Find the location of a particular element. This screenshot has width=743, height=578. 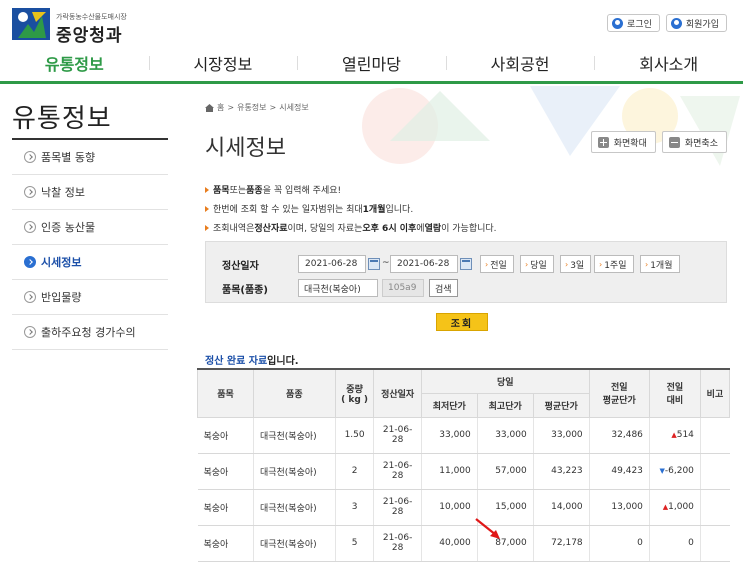

col-header-note: 비고 is located at coordinates (715, 393).